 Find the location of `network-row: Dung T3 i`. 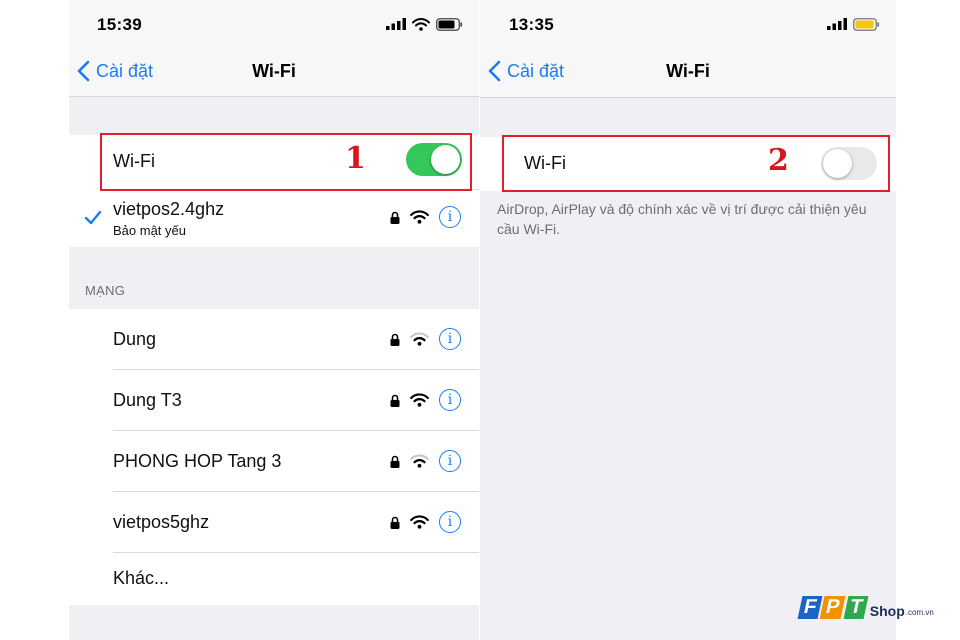

network-row: Dung T3 i is located at coordinates (274, 400).